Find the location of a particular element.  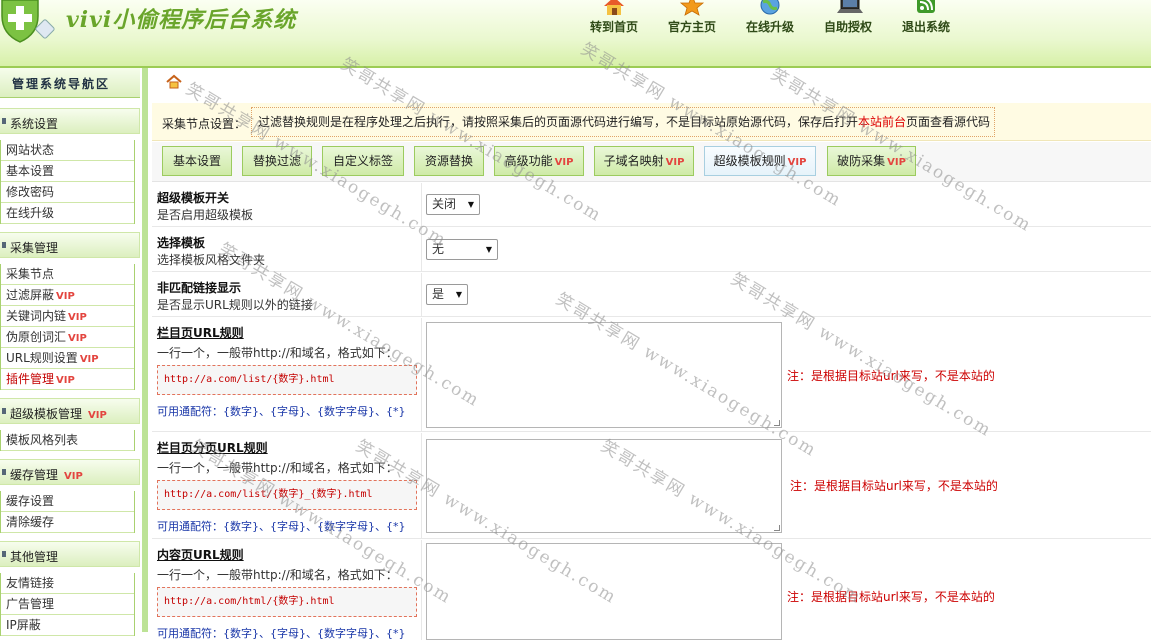

field-row-nonmatch-links: 非匹配链接显示 是否显示URL规则以外的链接 是 ▼ is located at coordinates (651, 295).